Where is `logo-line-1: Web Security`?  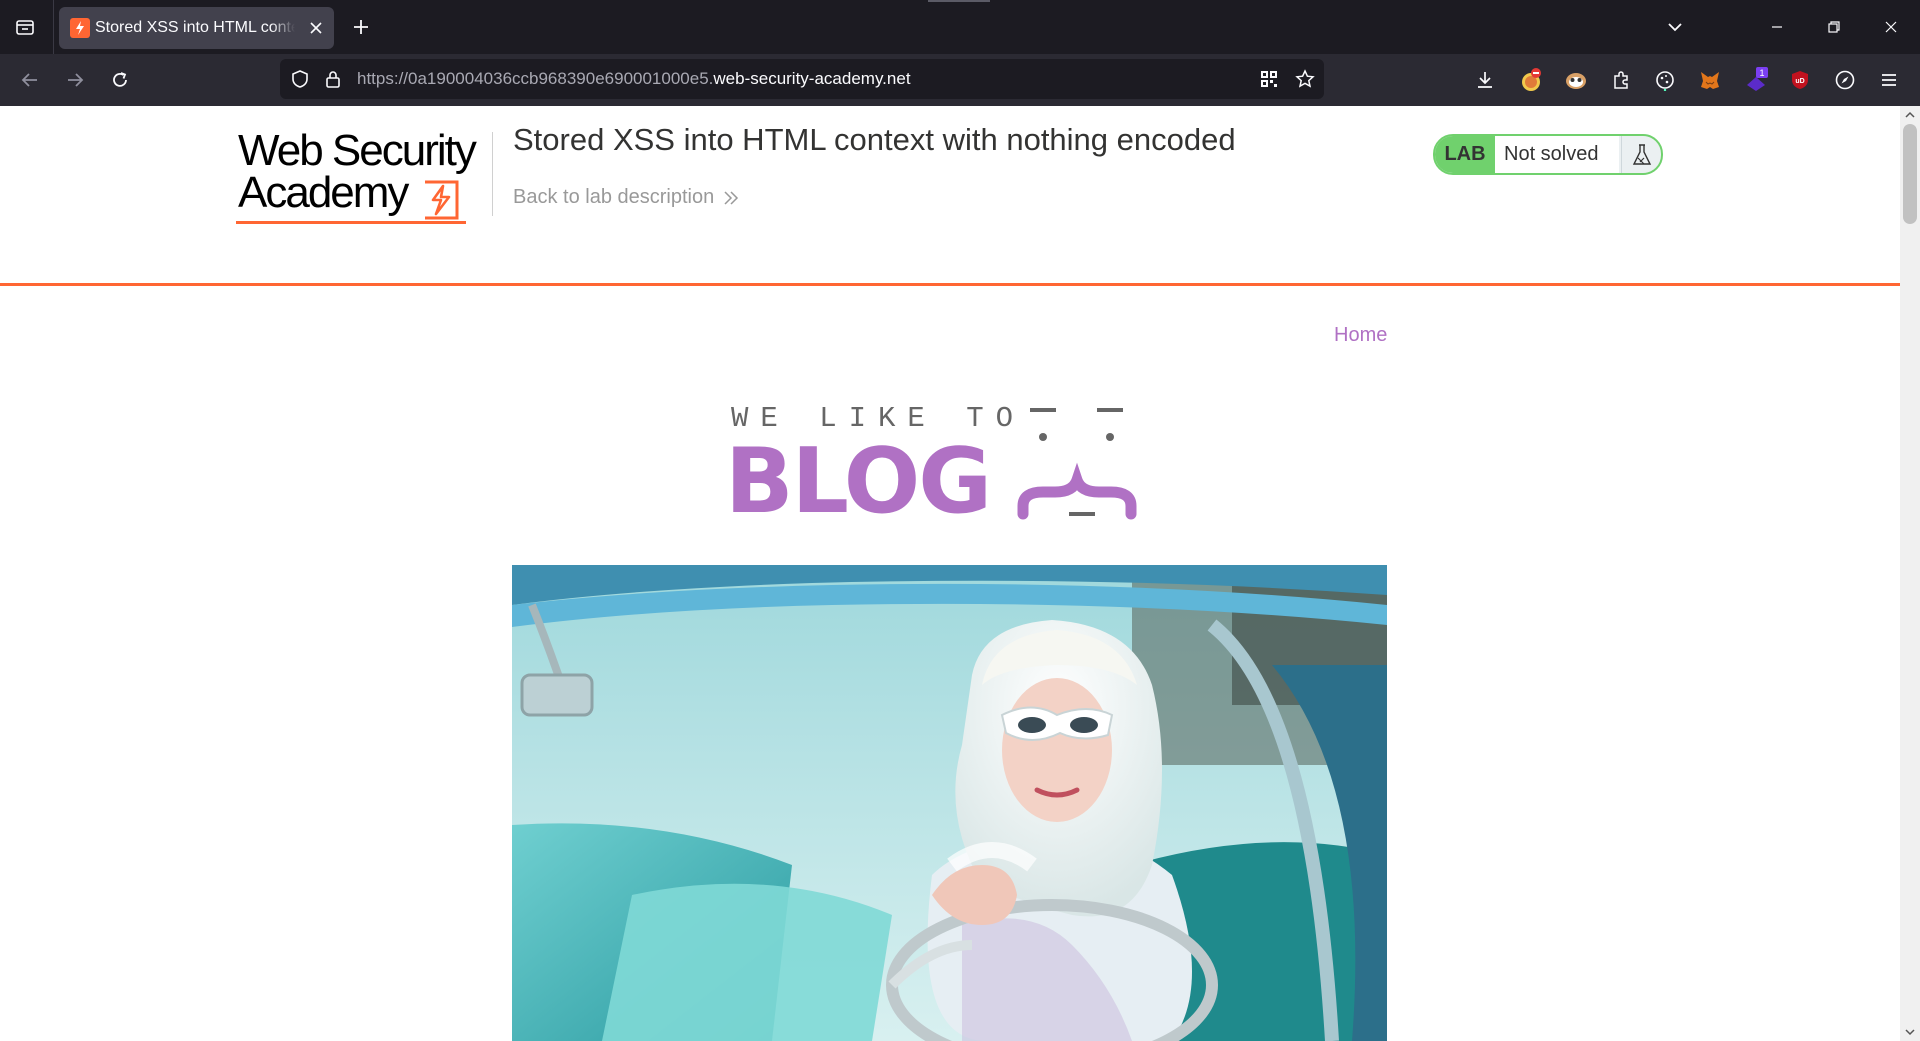
logo-line-1: Web Security is located at coordinates (357, 150).